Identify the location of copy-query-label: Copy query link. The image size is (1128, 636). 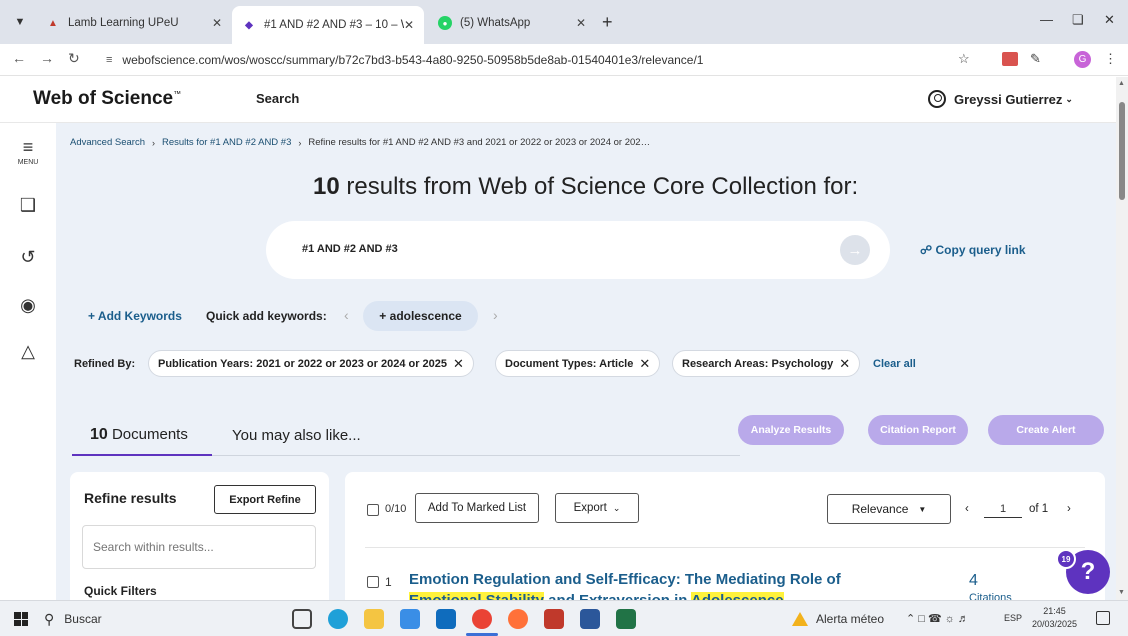
(980, 250).